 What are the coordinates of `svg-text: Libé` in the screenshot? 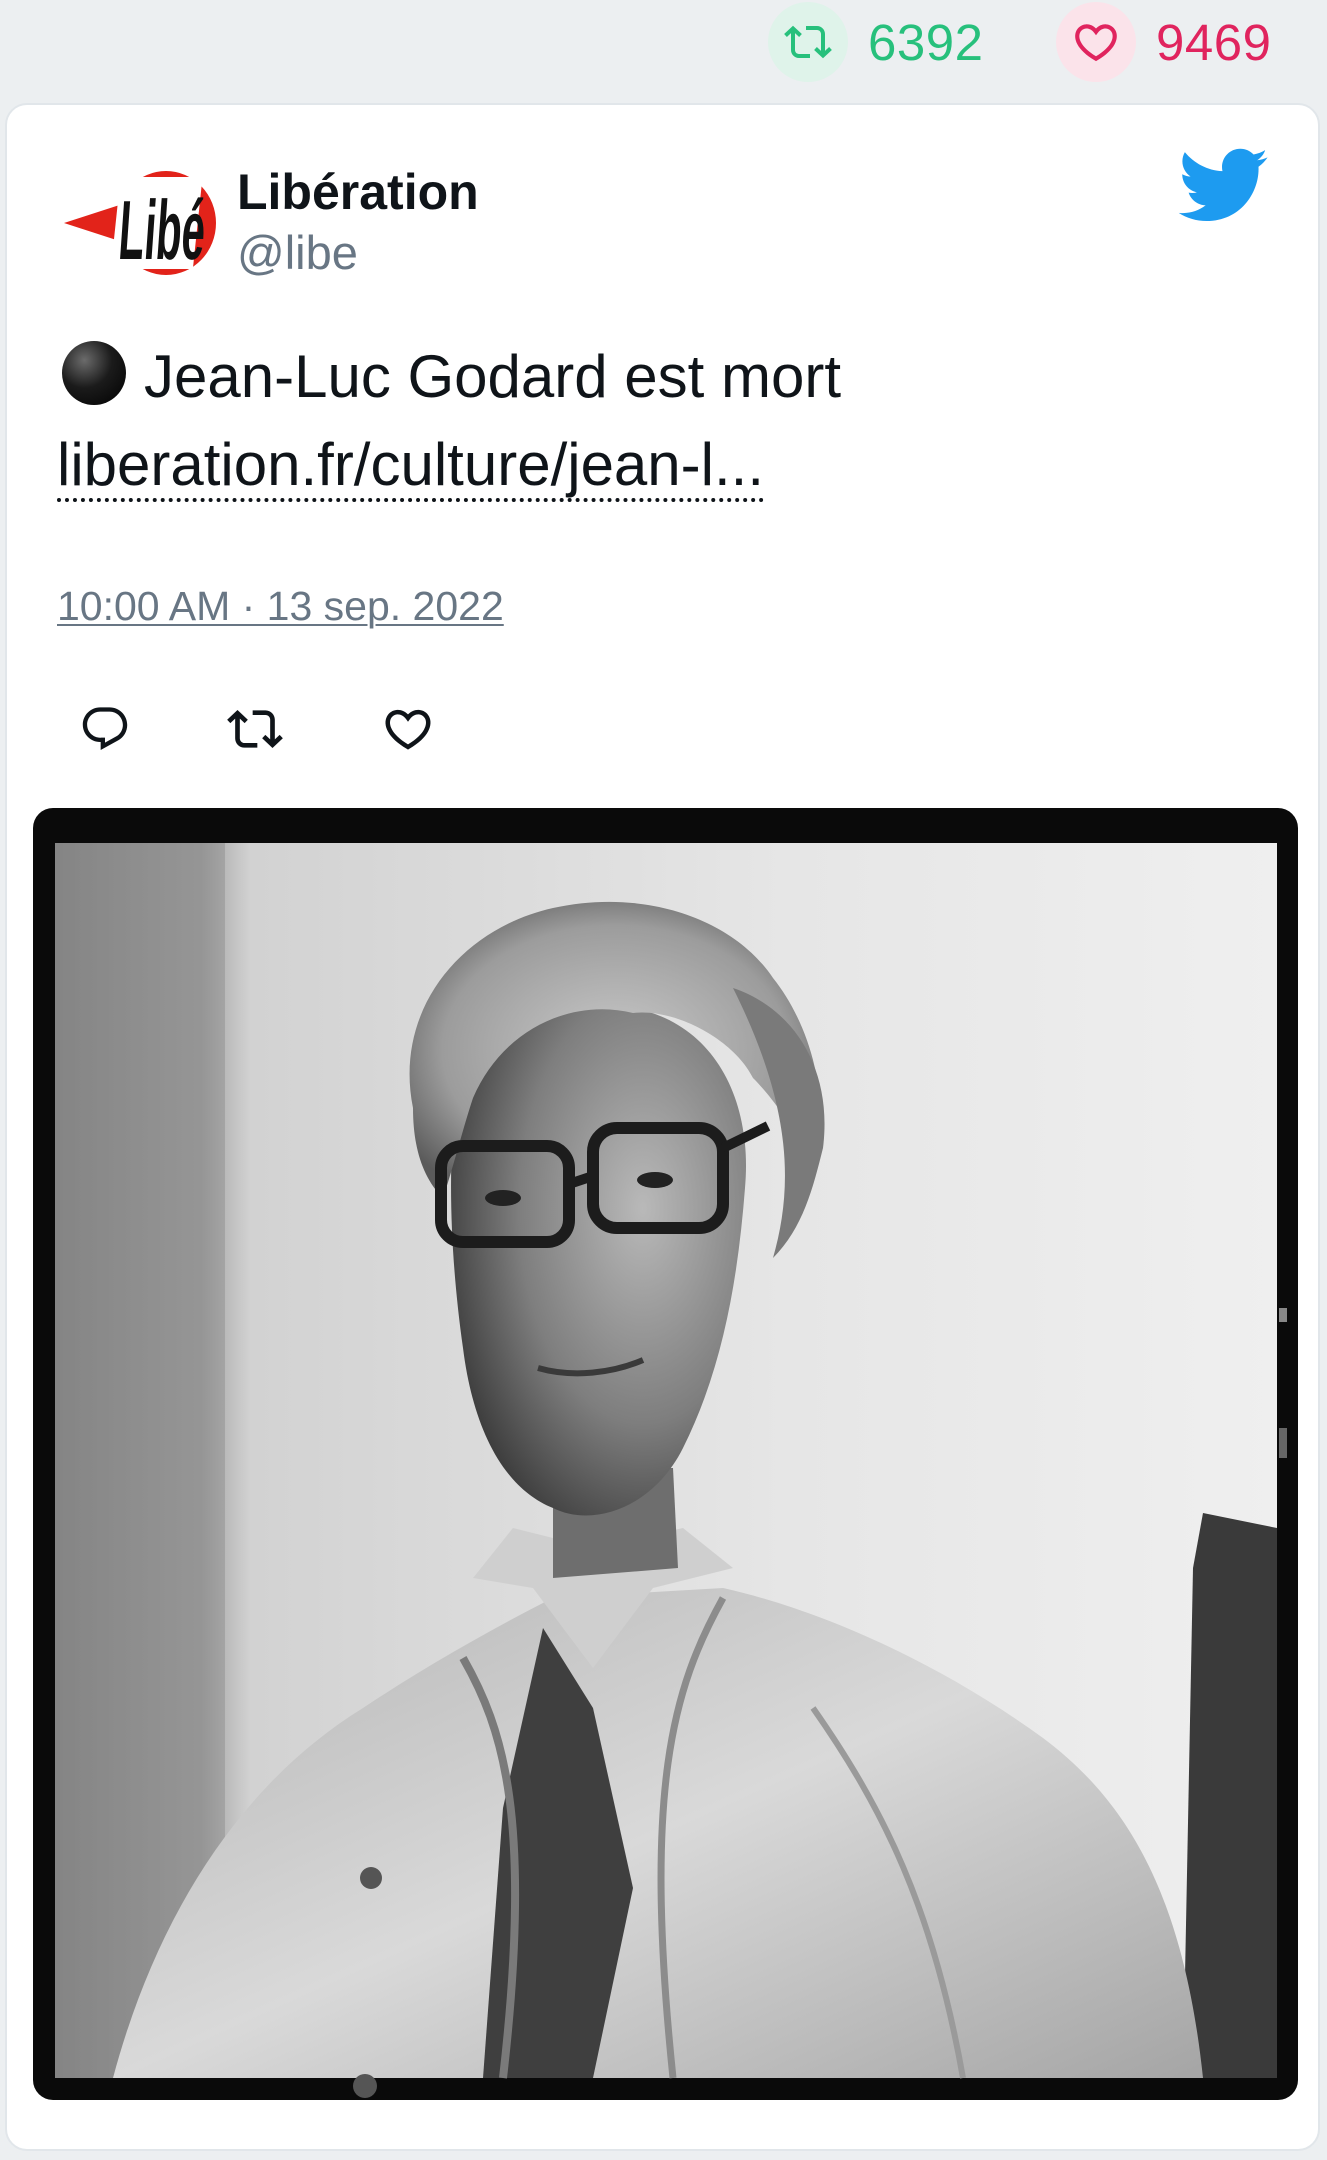 It's located at (162, 230).